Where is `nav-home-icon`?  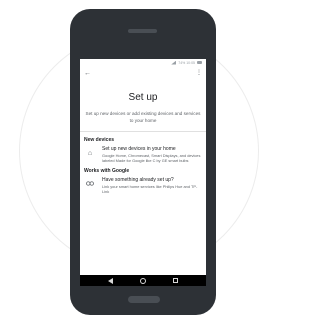
nav-home-icon is located at coordinates (142, 280).